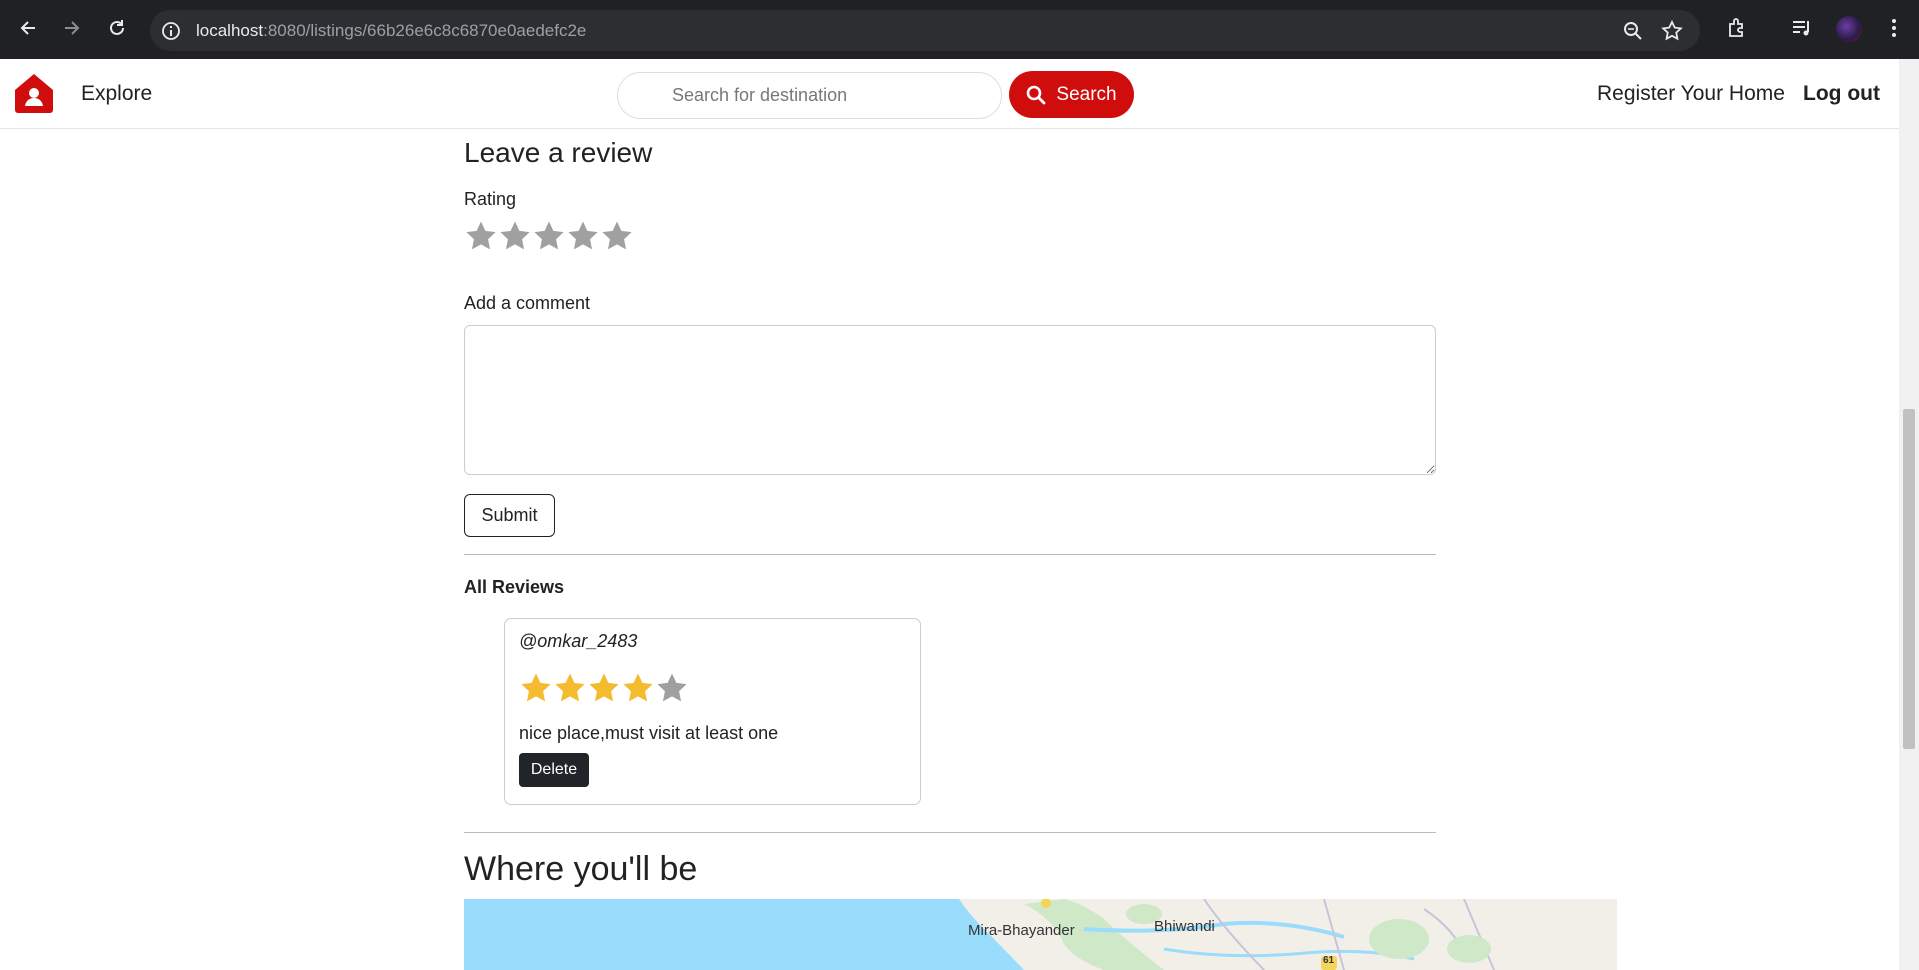 This screenshot has width=1919, height=970. I want to click on rating-input-star-2-icon, so click(515, 236).